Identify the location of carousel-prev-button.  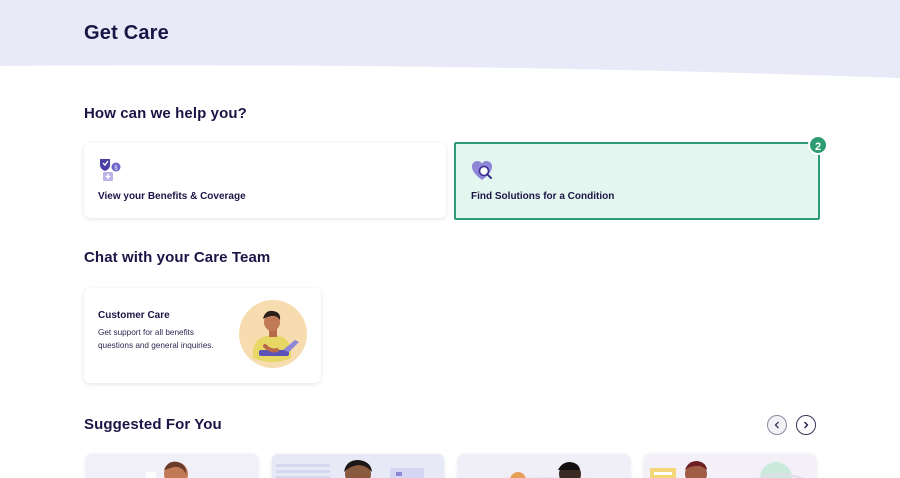
(777, 425).